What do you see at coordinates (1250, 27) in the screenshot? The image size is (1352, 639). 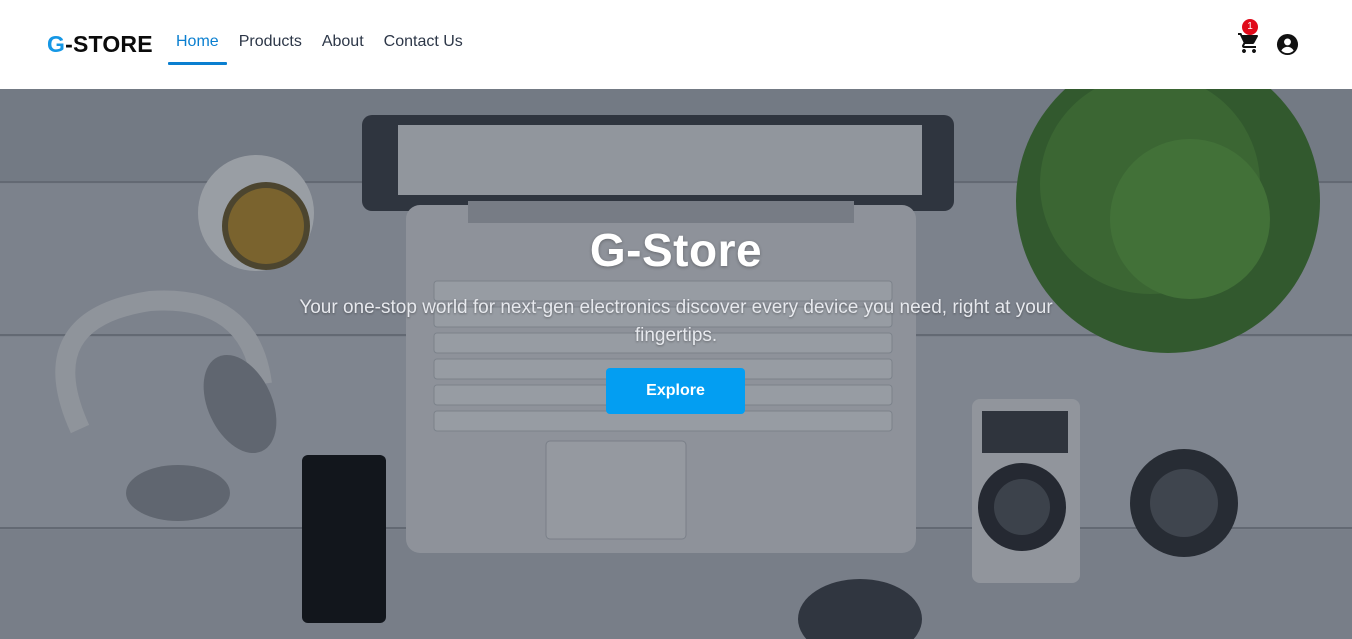 I see `cart-badge: 1` at bounding box center [1250, 27].